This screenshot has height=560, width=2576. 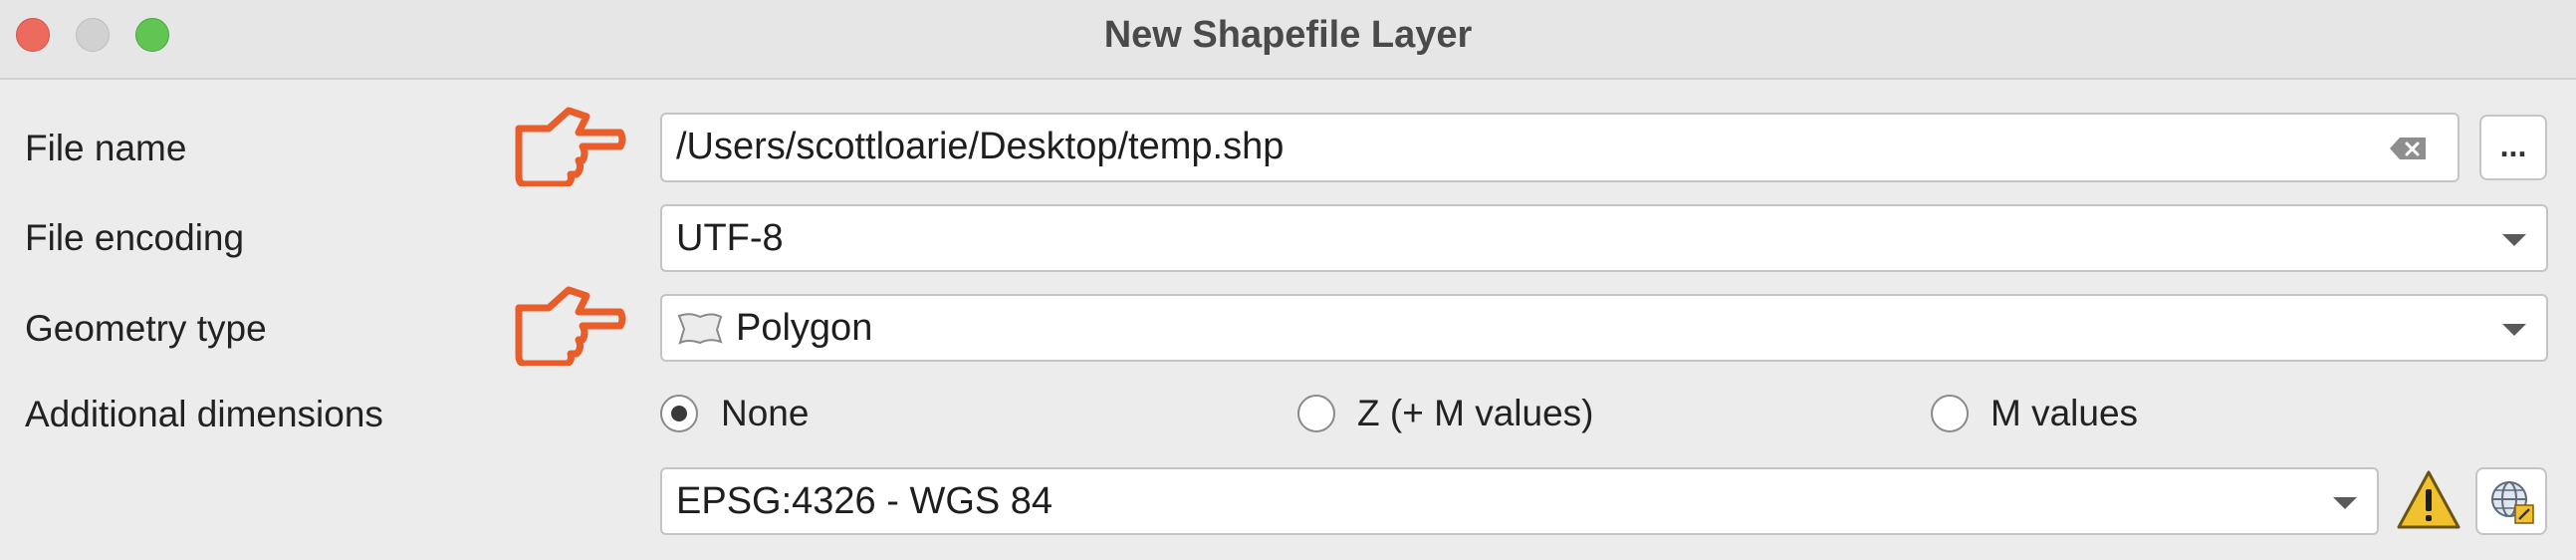 What do you see at coordinates (765, 413) in the screenshot?
I see `radio-none-label: None` at bounding box center [765, 413].